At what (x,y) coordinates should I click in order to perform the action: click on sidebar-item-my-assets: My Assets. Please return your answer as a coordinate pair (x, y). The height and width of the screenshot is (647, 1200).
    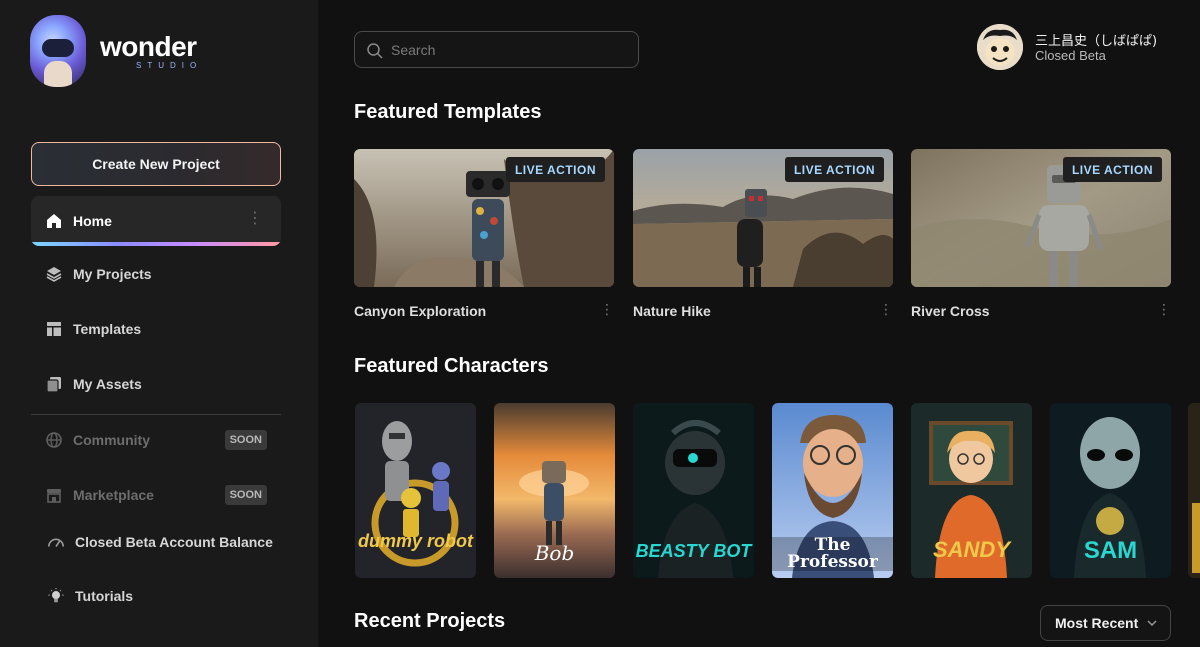
    Looking at the image, I should click on (156, 384).